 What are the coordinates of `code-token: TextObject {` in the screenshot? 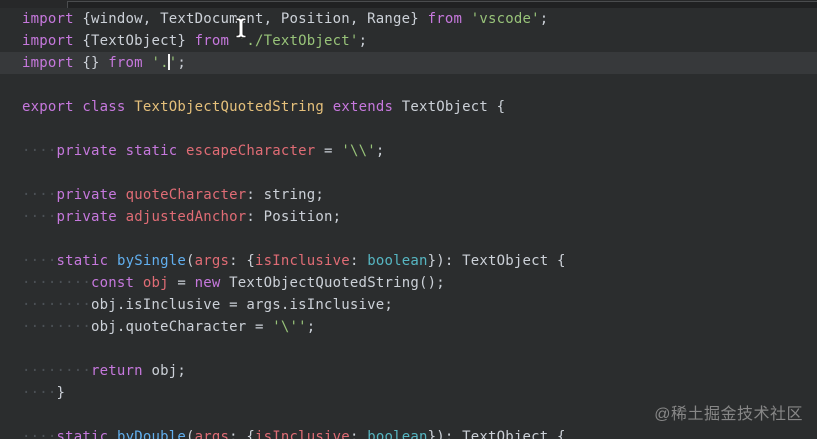 It's located at (449, 107).